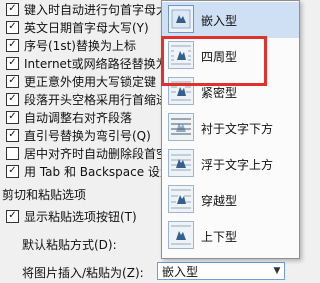  I want to click on menu-item-square: 四周型, so click(230, 56).